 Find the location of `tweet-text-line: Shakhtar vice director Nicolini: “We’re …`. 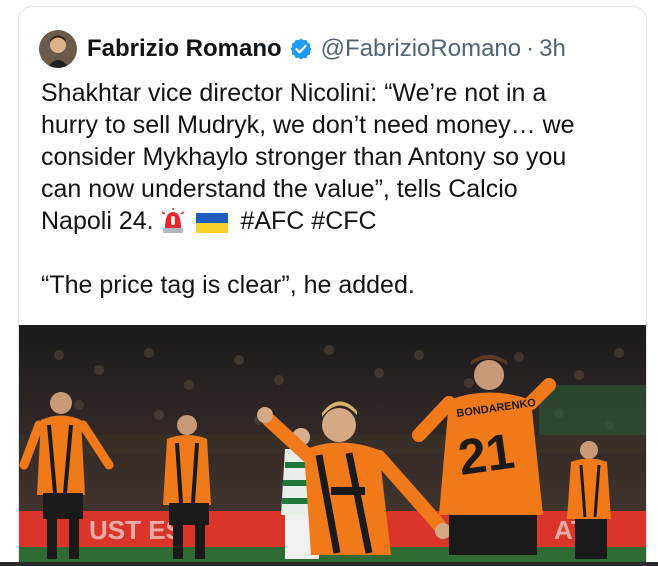

tweet-text-line: Shakhtar vice director Nicolini: “We’re … is located at coordinates (294, 93).